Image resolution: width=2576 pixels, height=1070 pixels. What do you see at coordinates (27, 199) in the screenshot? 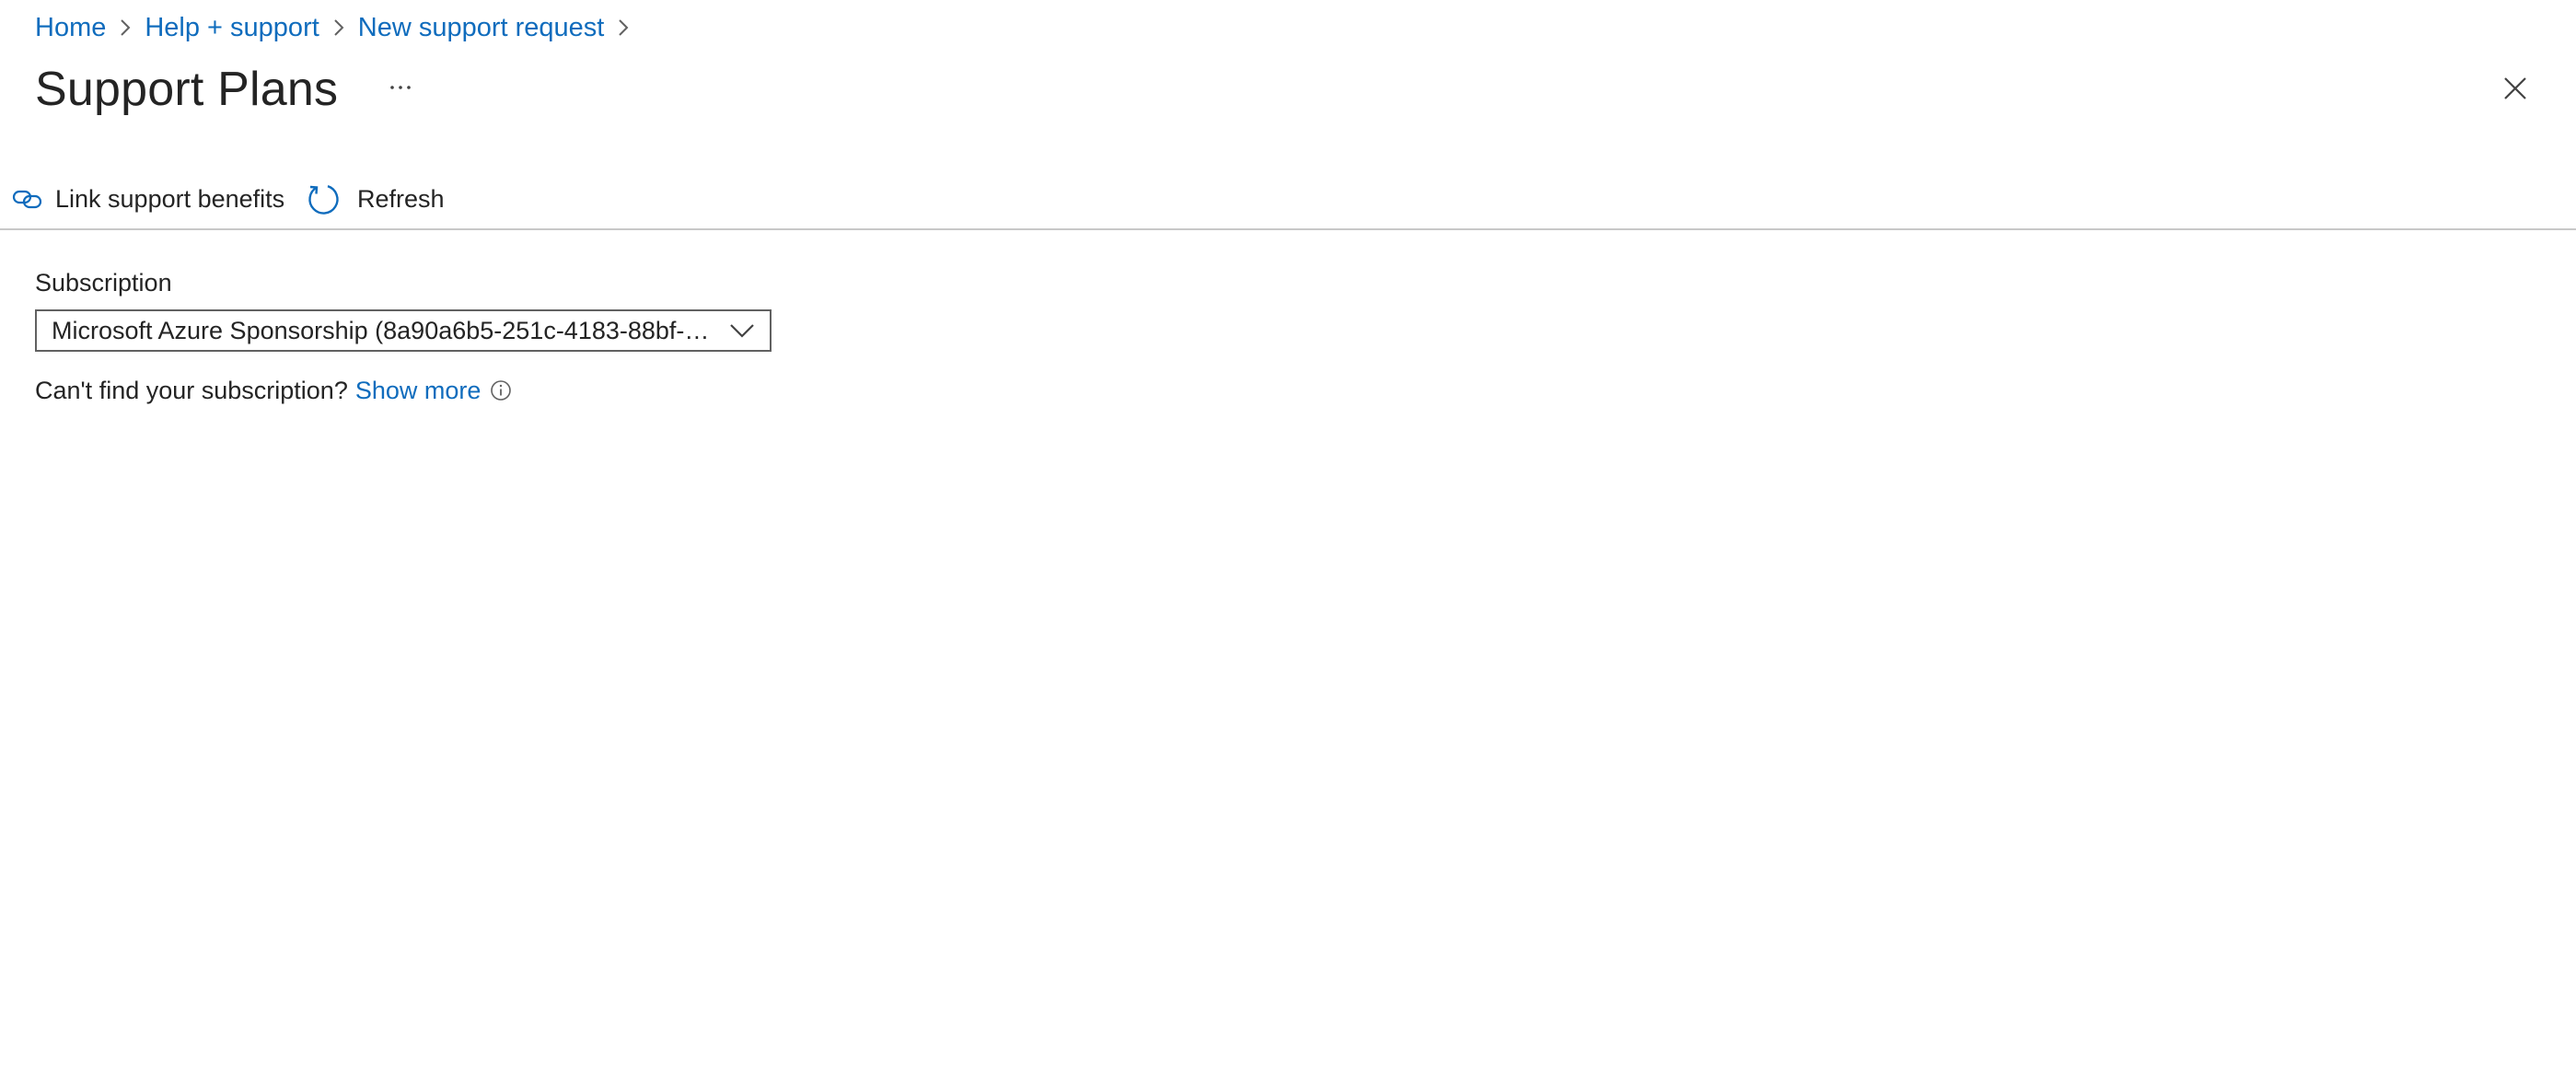
I see `link-icon` at bounding box center [27, 199].